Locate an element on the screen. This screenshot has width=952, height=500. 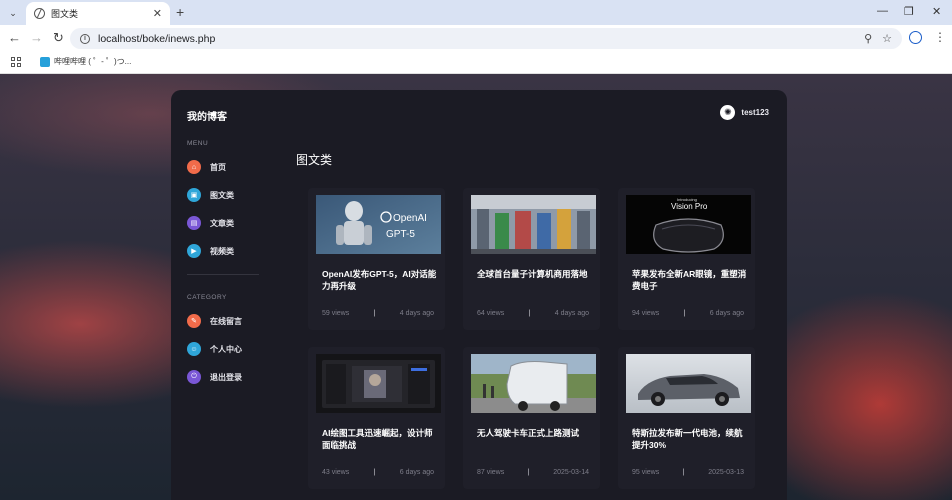
card-meta: 59 views | 4 days ago is located at coordinates (378, 313).